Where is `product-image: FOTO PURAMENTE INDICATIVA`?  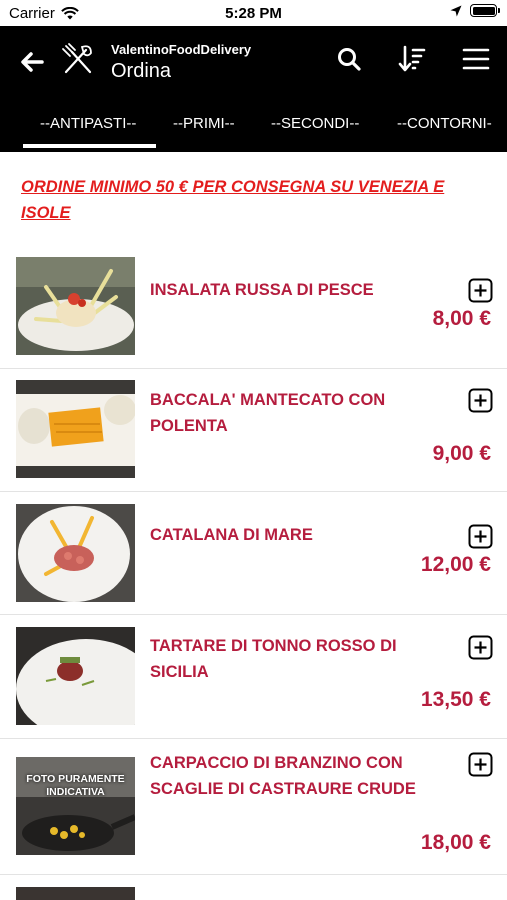
product-image: FOTO PURAMENTE INDICATIVA is located at coordinates (75, 806).